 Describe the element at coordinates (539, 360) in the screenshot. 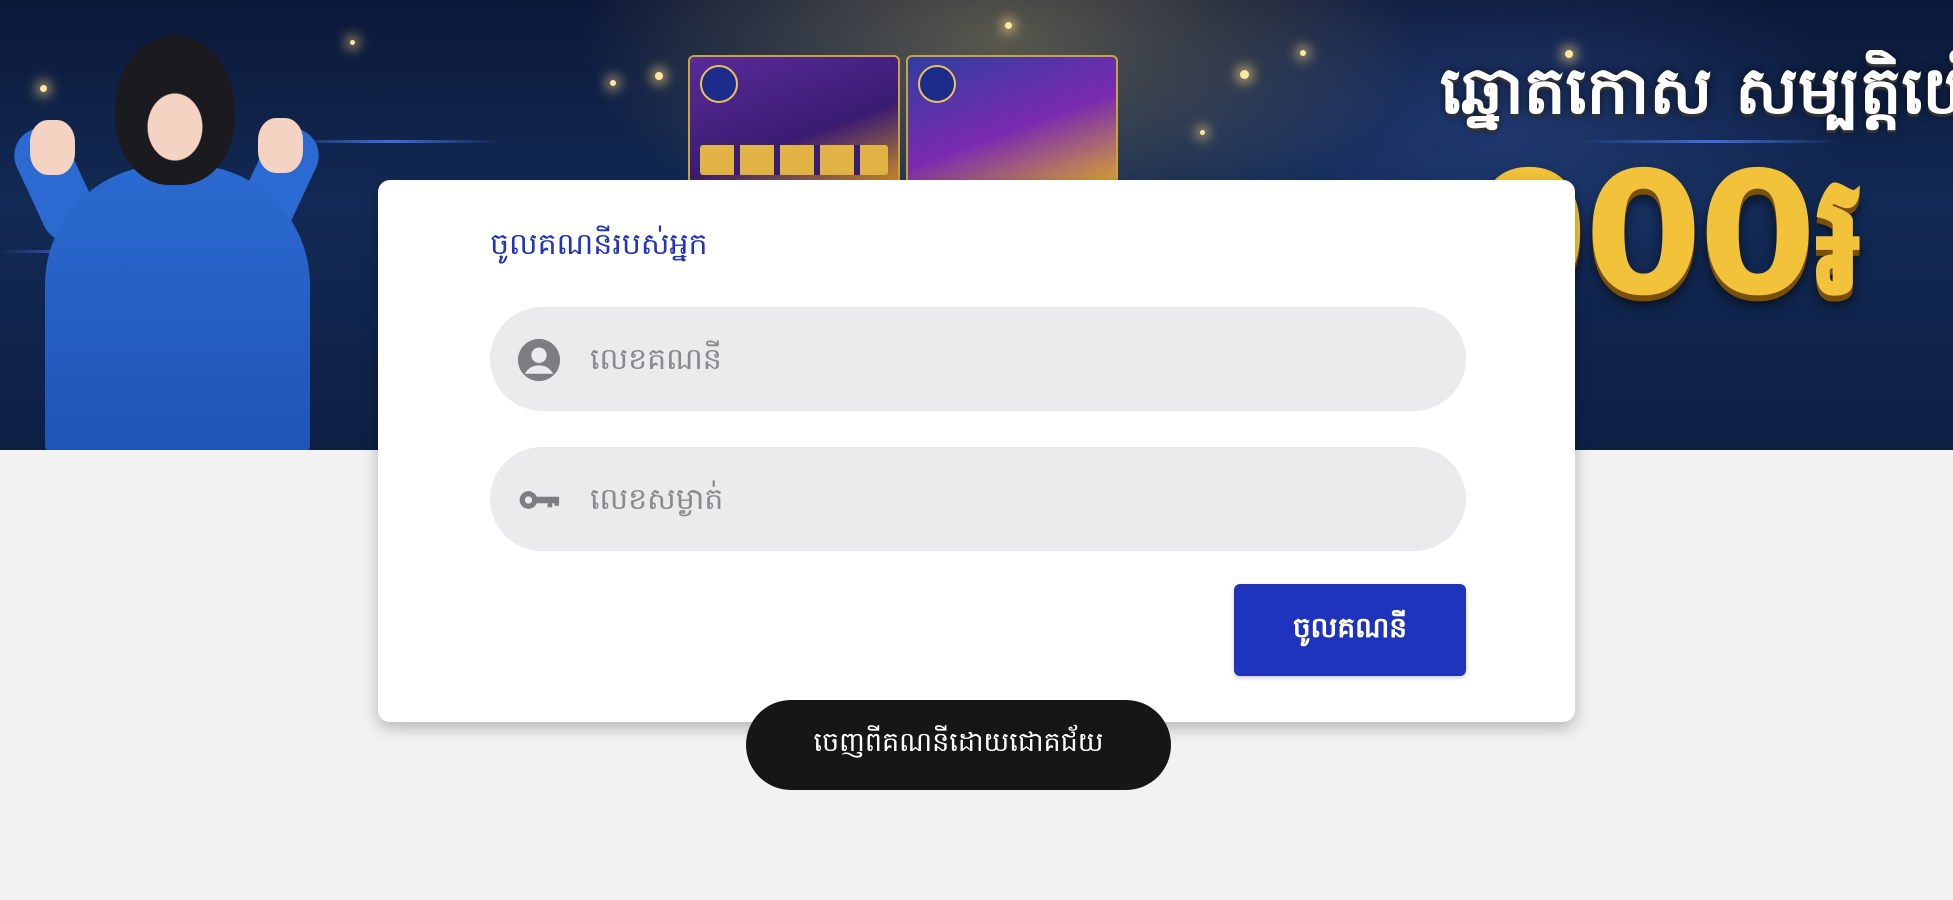

I see `account-circle-icon` at that location.